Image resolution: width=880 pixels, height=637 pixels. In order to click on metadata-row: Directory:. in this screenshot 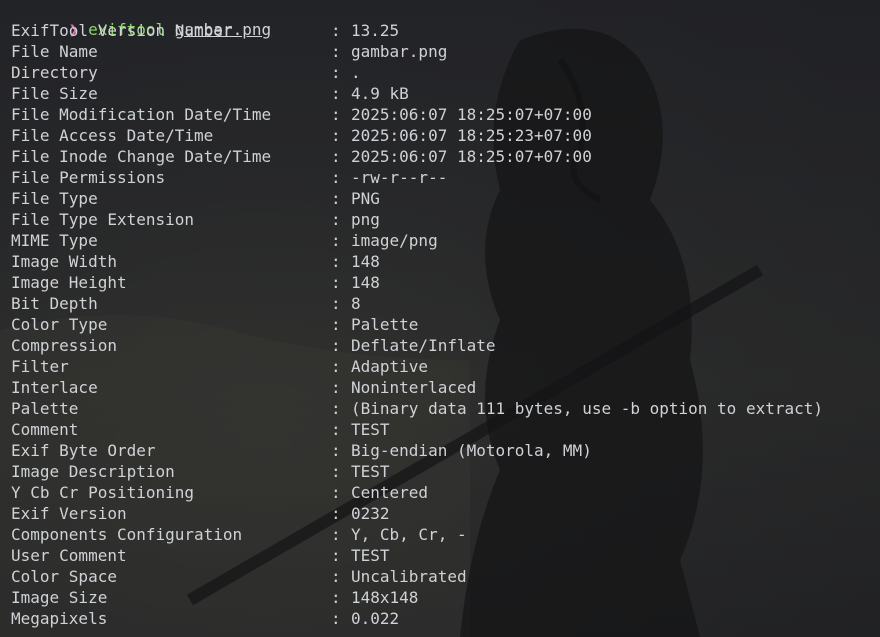, I will do `click(445, 72)`.